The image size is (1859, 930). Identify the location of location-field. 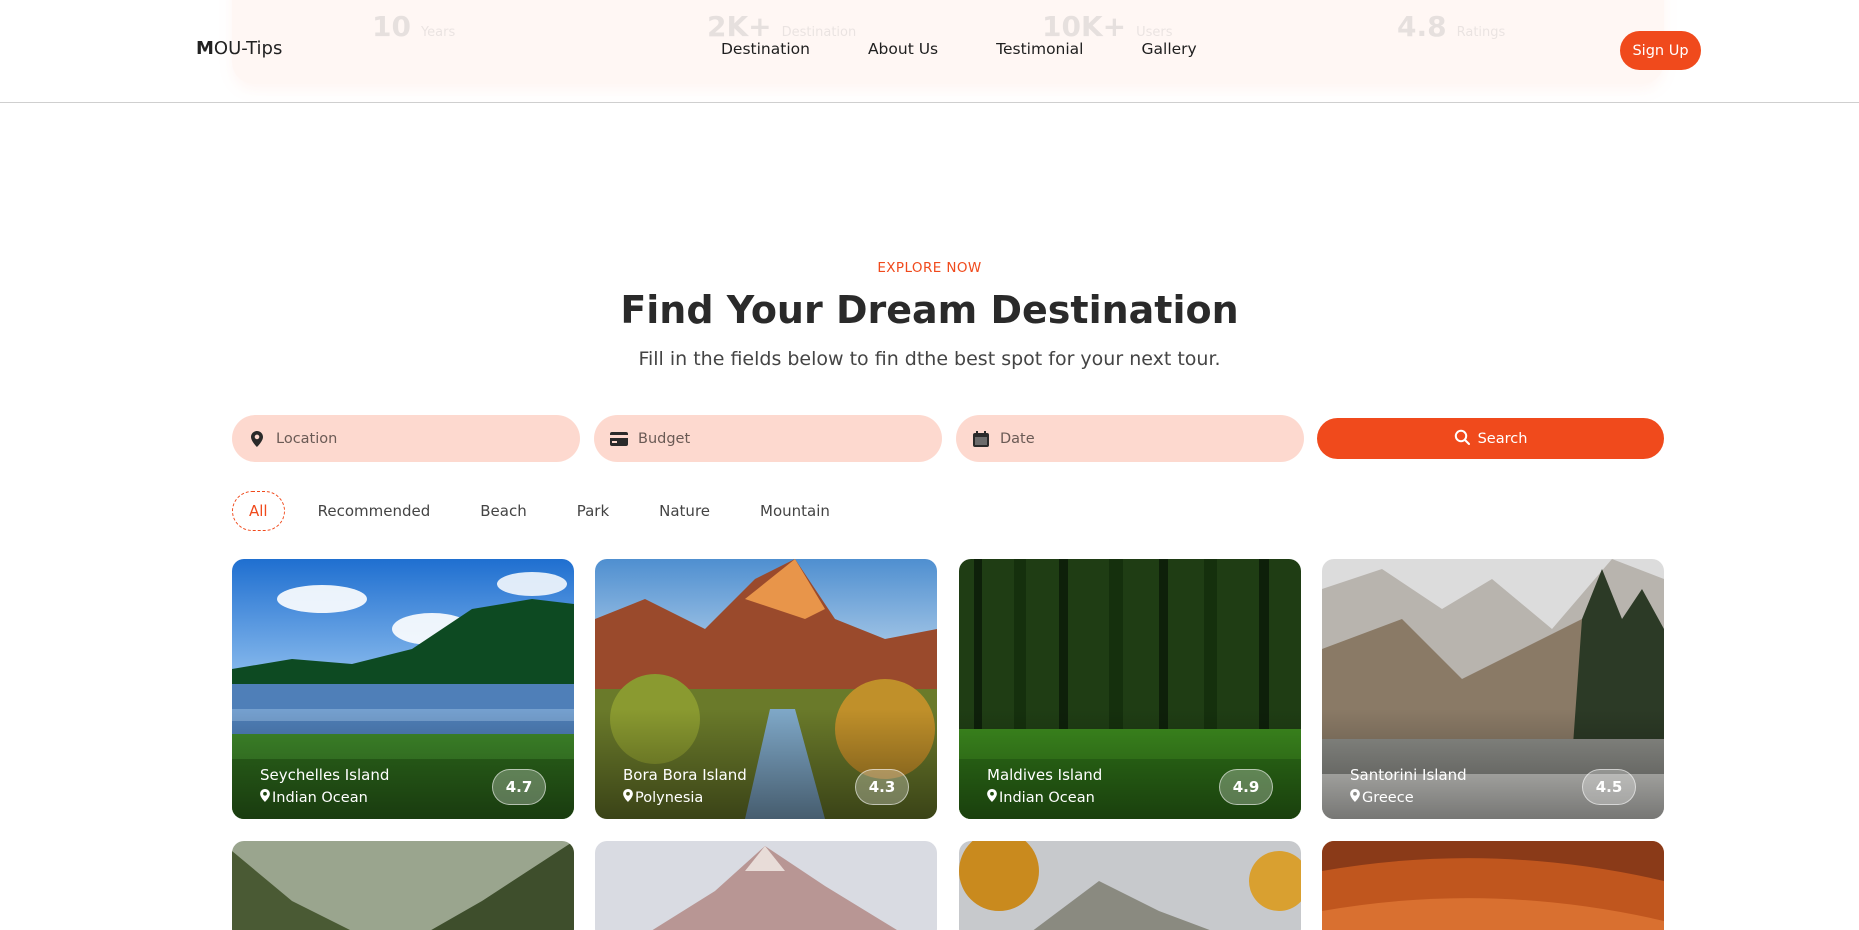
(406, 438).